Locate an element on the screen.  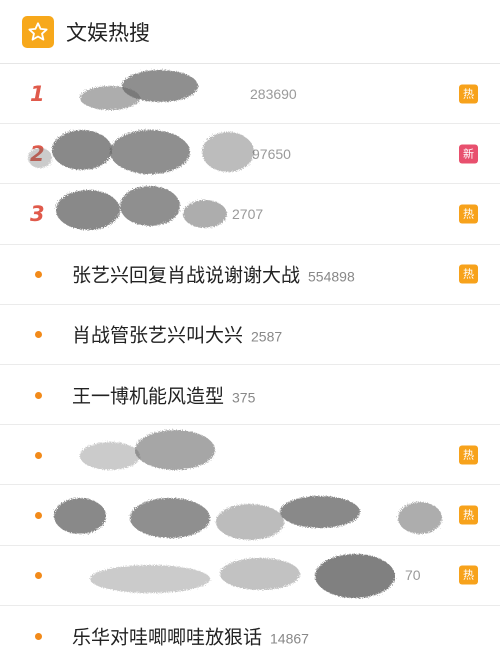
search-count: 375 is located at coordinates (244, 397).